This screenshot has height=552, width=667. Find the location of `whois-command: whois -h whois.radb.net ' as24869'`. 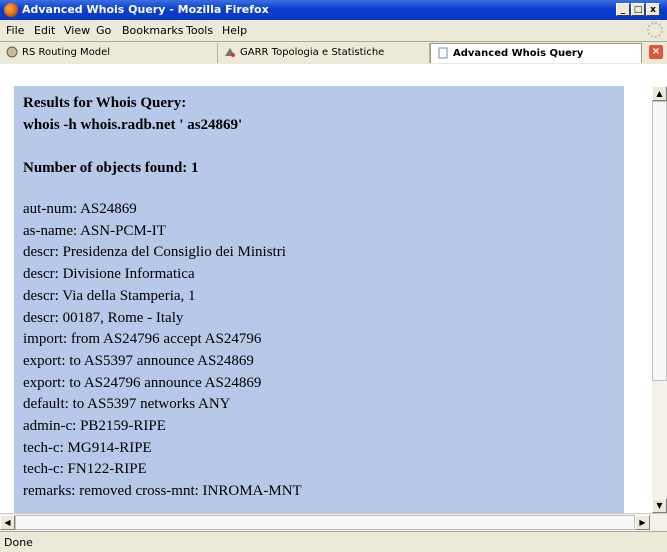

whois-command: whois -h whois.radb.net ' as24869' is located at coordinates (133, 125).